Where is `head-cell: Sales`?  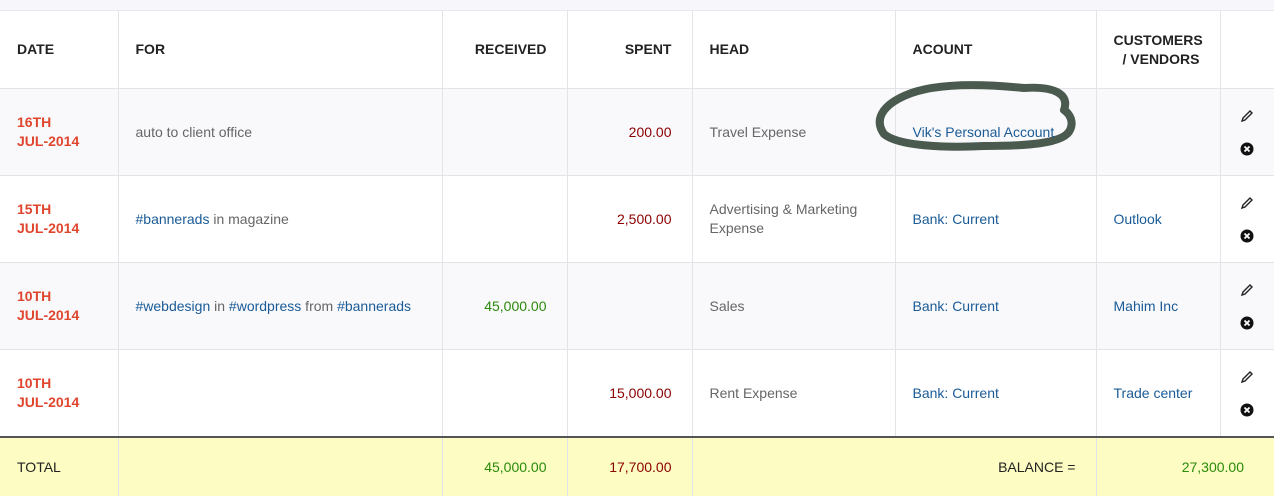 head-cell: Sales is located at coordinates (794, 306).